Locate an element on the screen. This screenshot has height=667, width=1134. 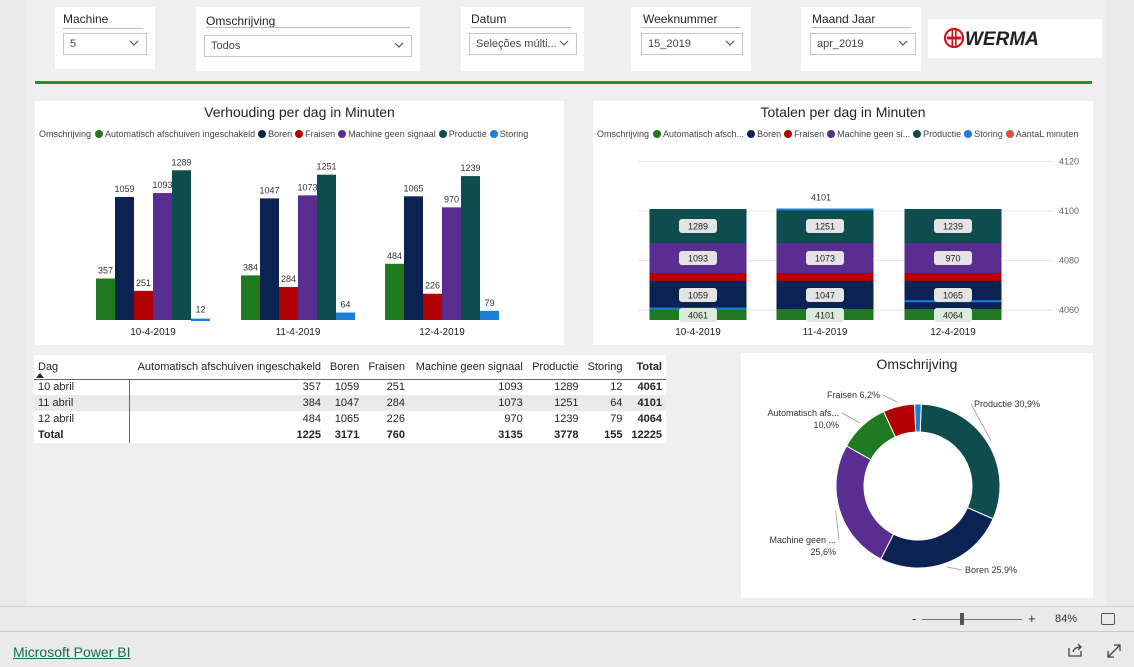
slicer-value: 15_2019 is located at coordinates (669, 44).